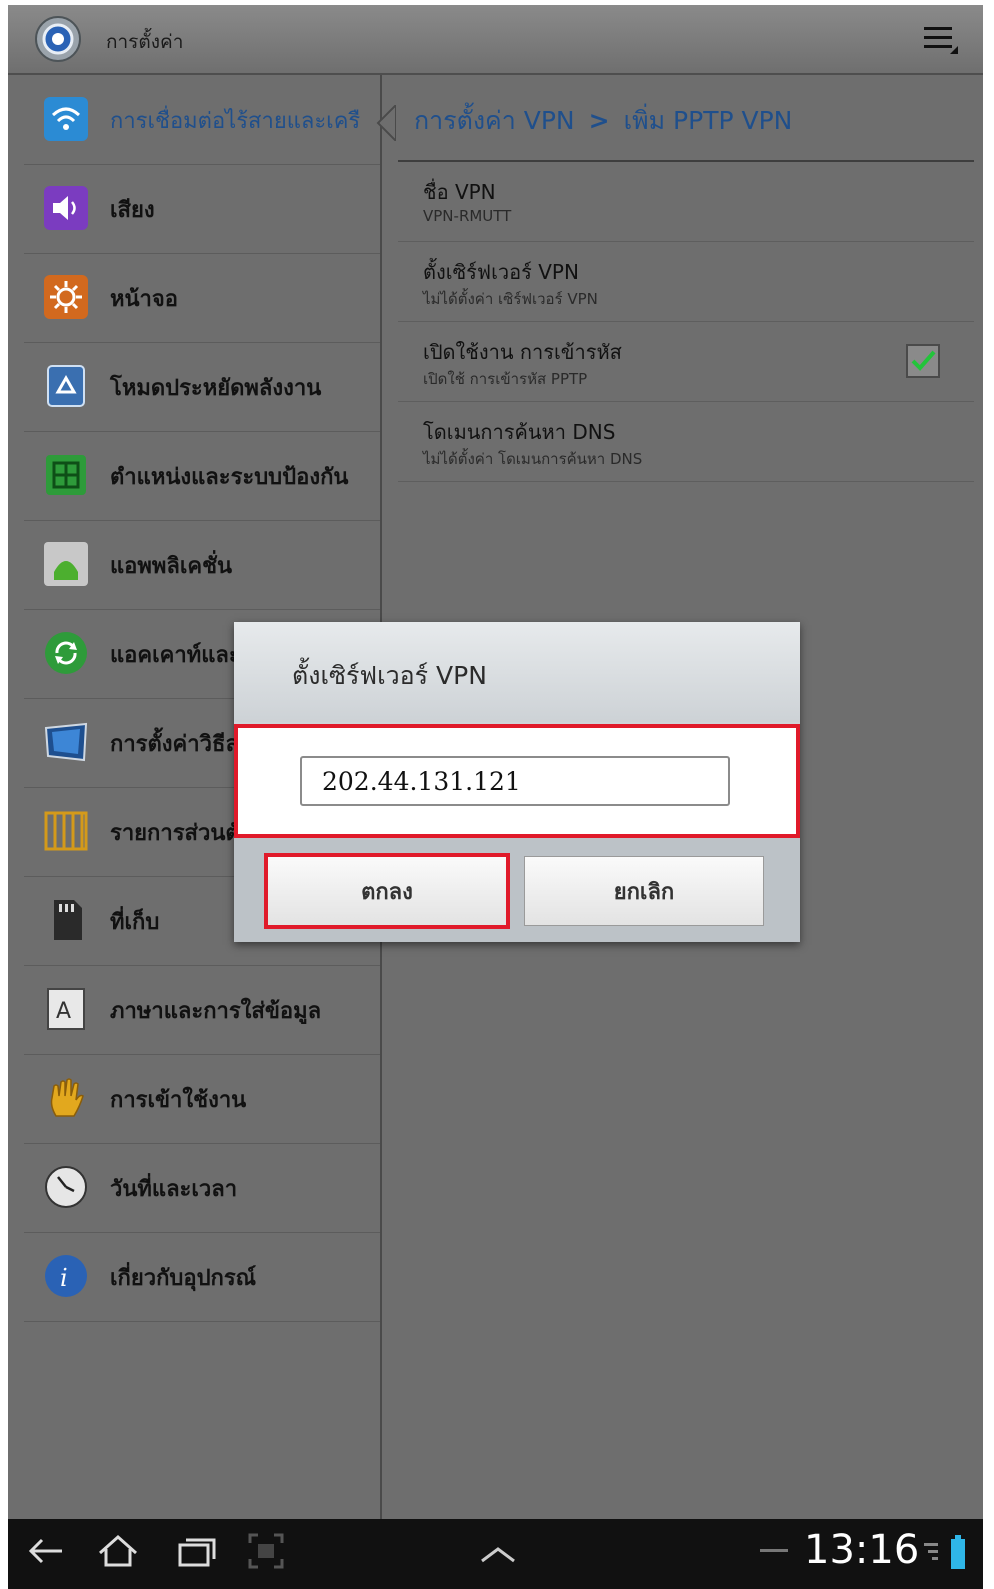  What do you see at coordinates (708, 120) in the screenshot?
I see `breadcrumb-current: เพิ่ม PPTP VPN` at bounding box center [708, 120].